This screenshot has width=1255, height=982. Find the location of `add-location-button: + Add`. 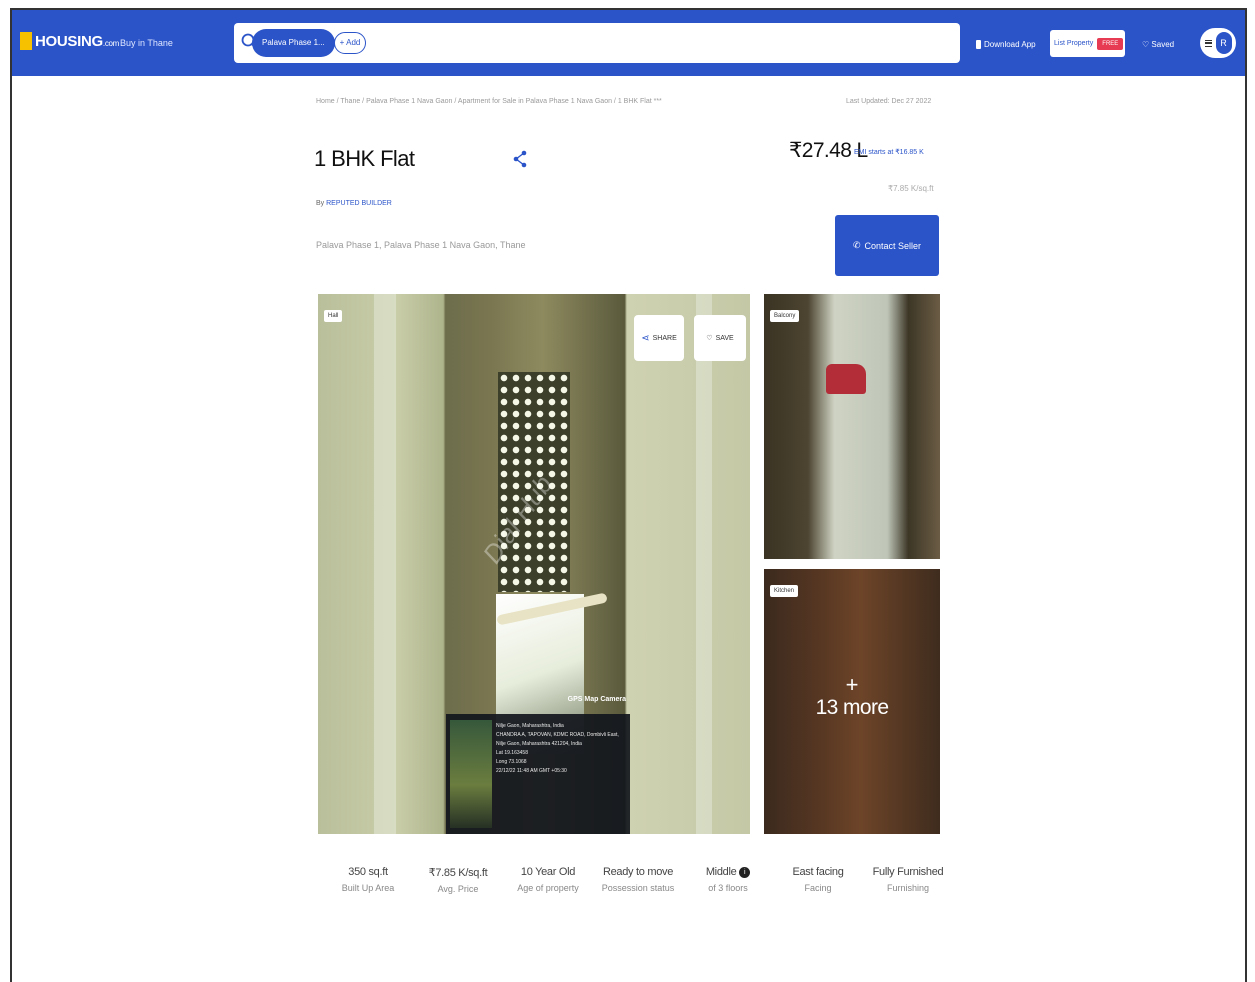

add-location-button: + Add is located at coordinates (350, 43).